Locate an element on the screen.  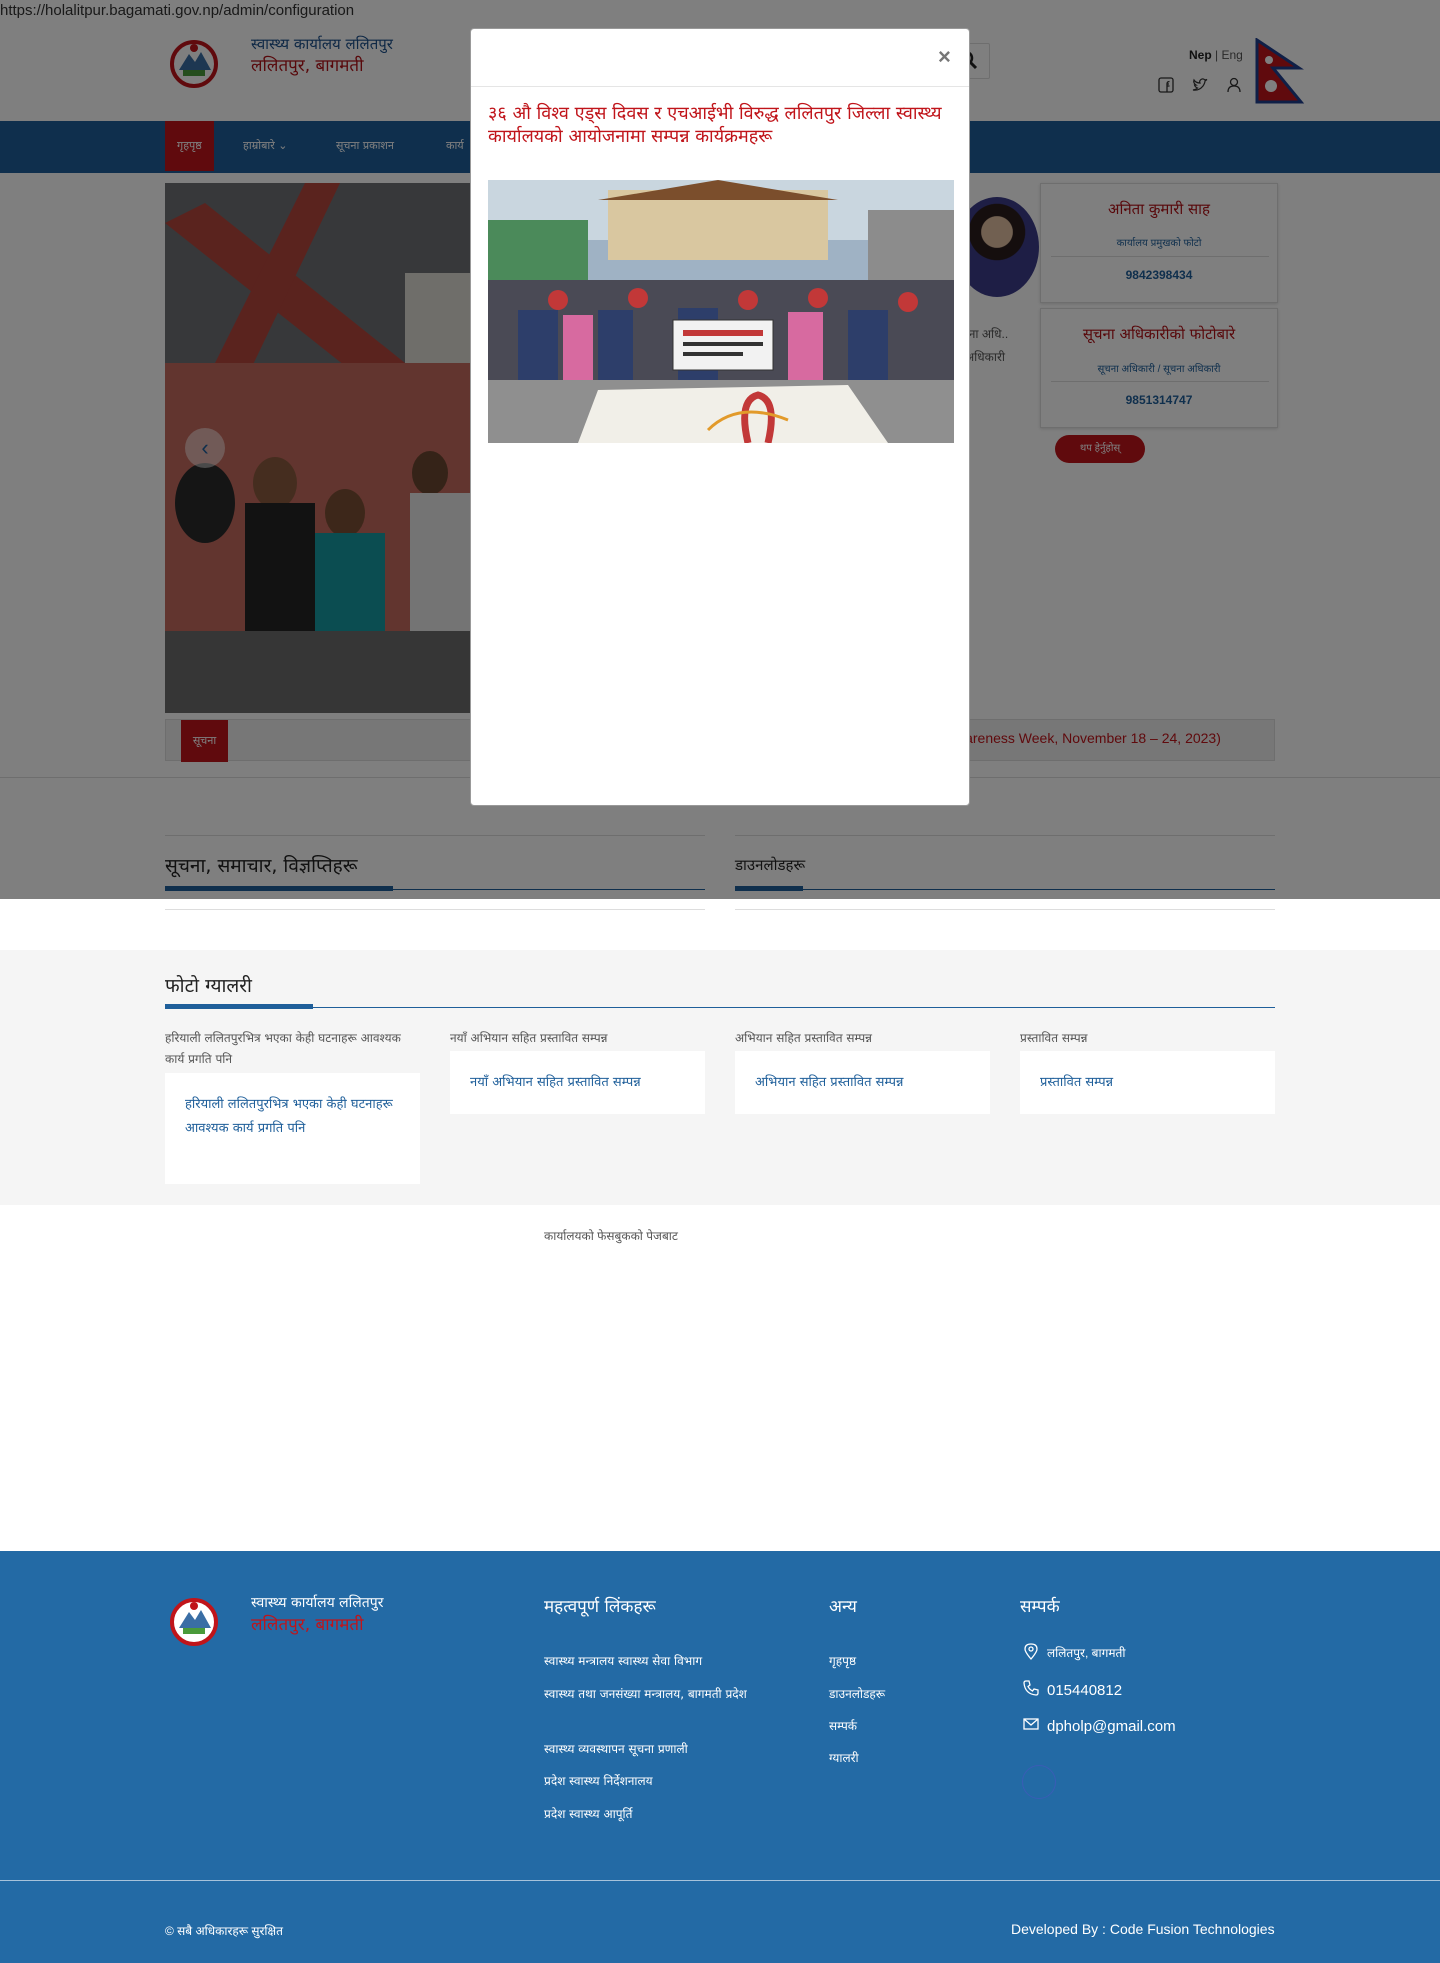
footer-link: स्वास्थ्य व्यवस्थापन सूचना प्रणाली is located at coordinates (674, 1749).